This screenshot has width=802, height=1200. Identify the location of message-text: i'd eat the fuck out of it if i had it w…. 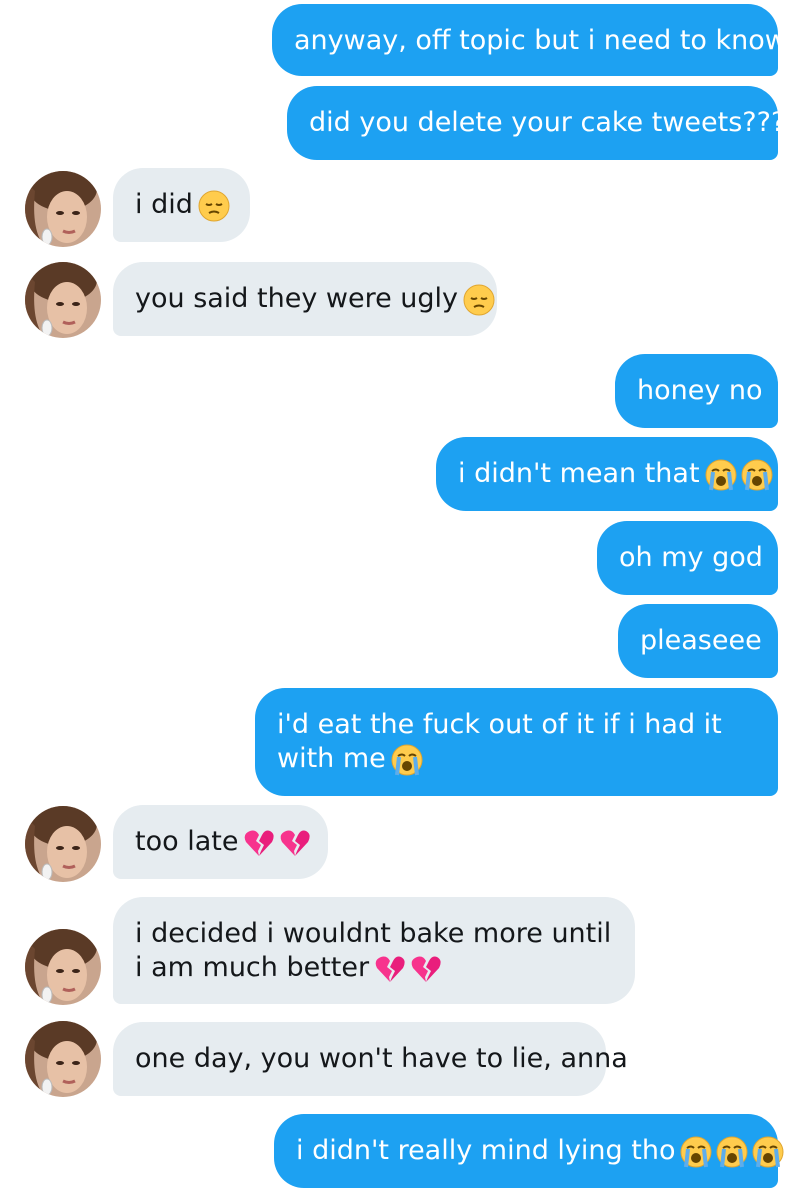
(499, 741).